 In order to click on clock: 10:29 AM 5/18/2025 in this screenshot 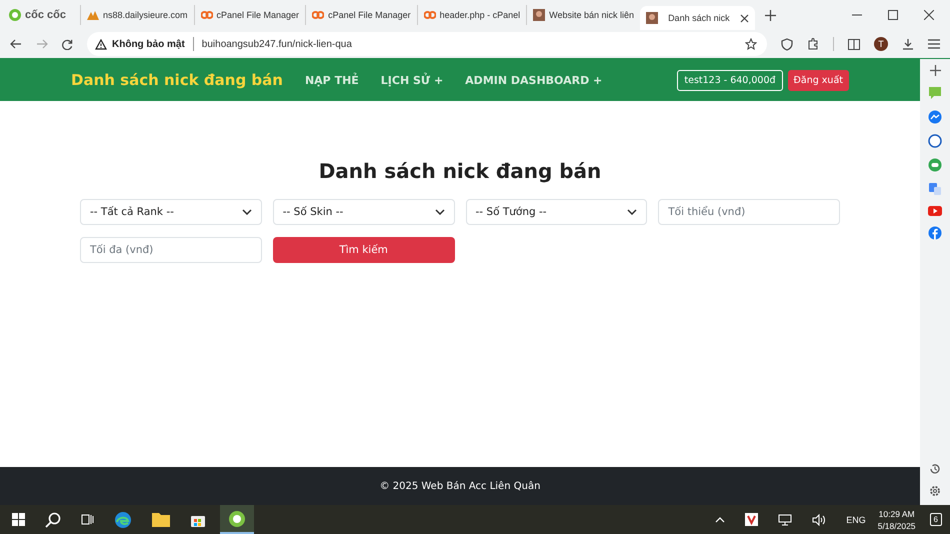, I will do `click(897, 519)`.